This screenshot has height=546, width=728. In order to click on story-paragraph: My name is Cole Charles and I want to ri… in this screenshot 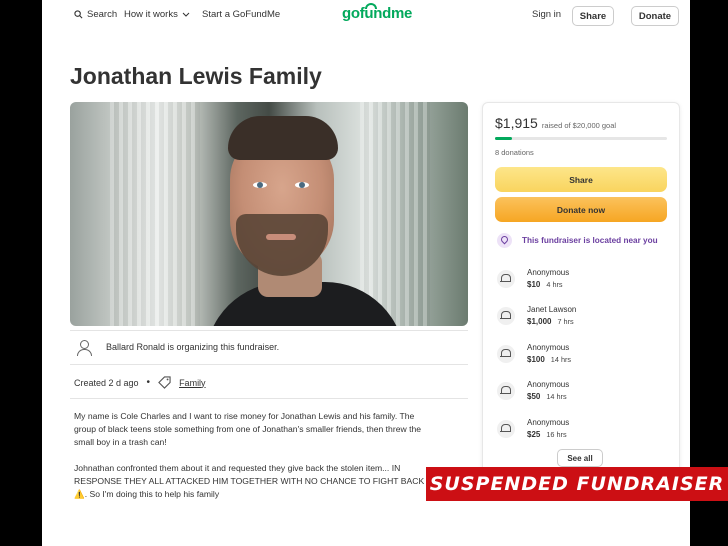, I will do `click(248, 429)`.